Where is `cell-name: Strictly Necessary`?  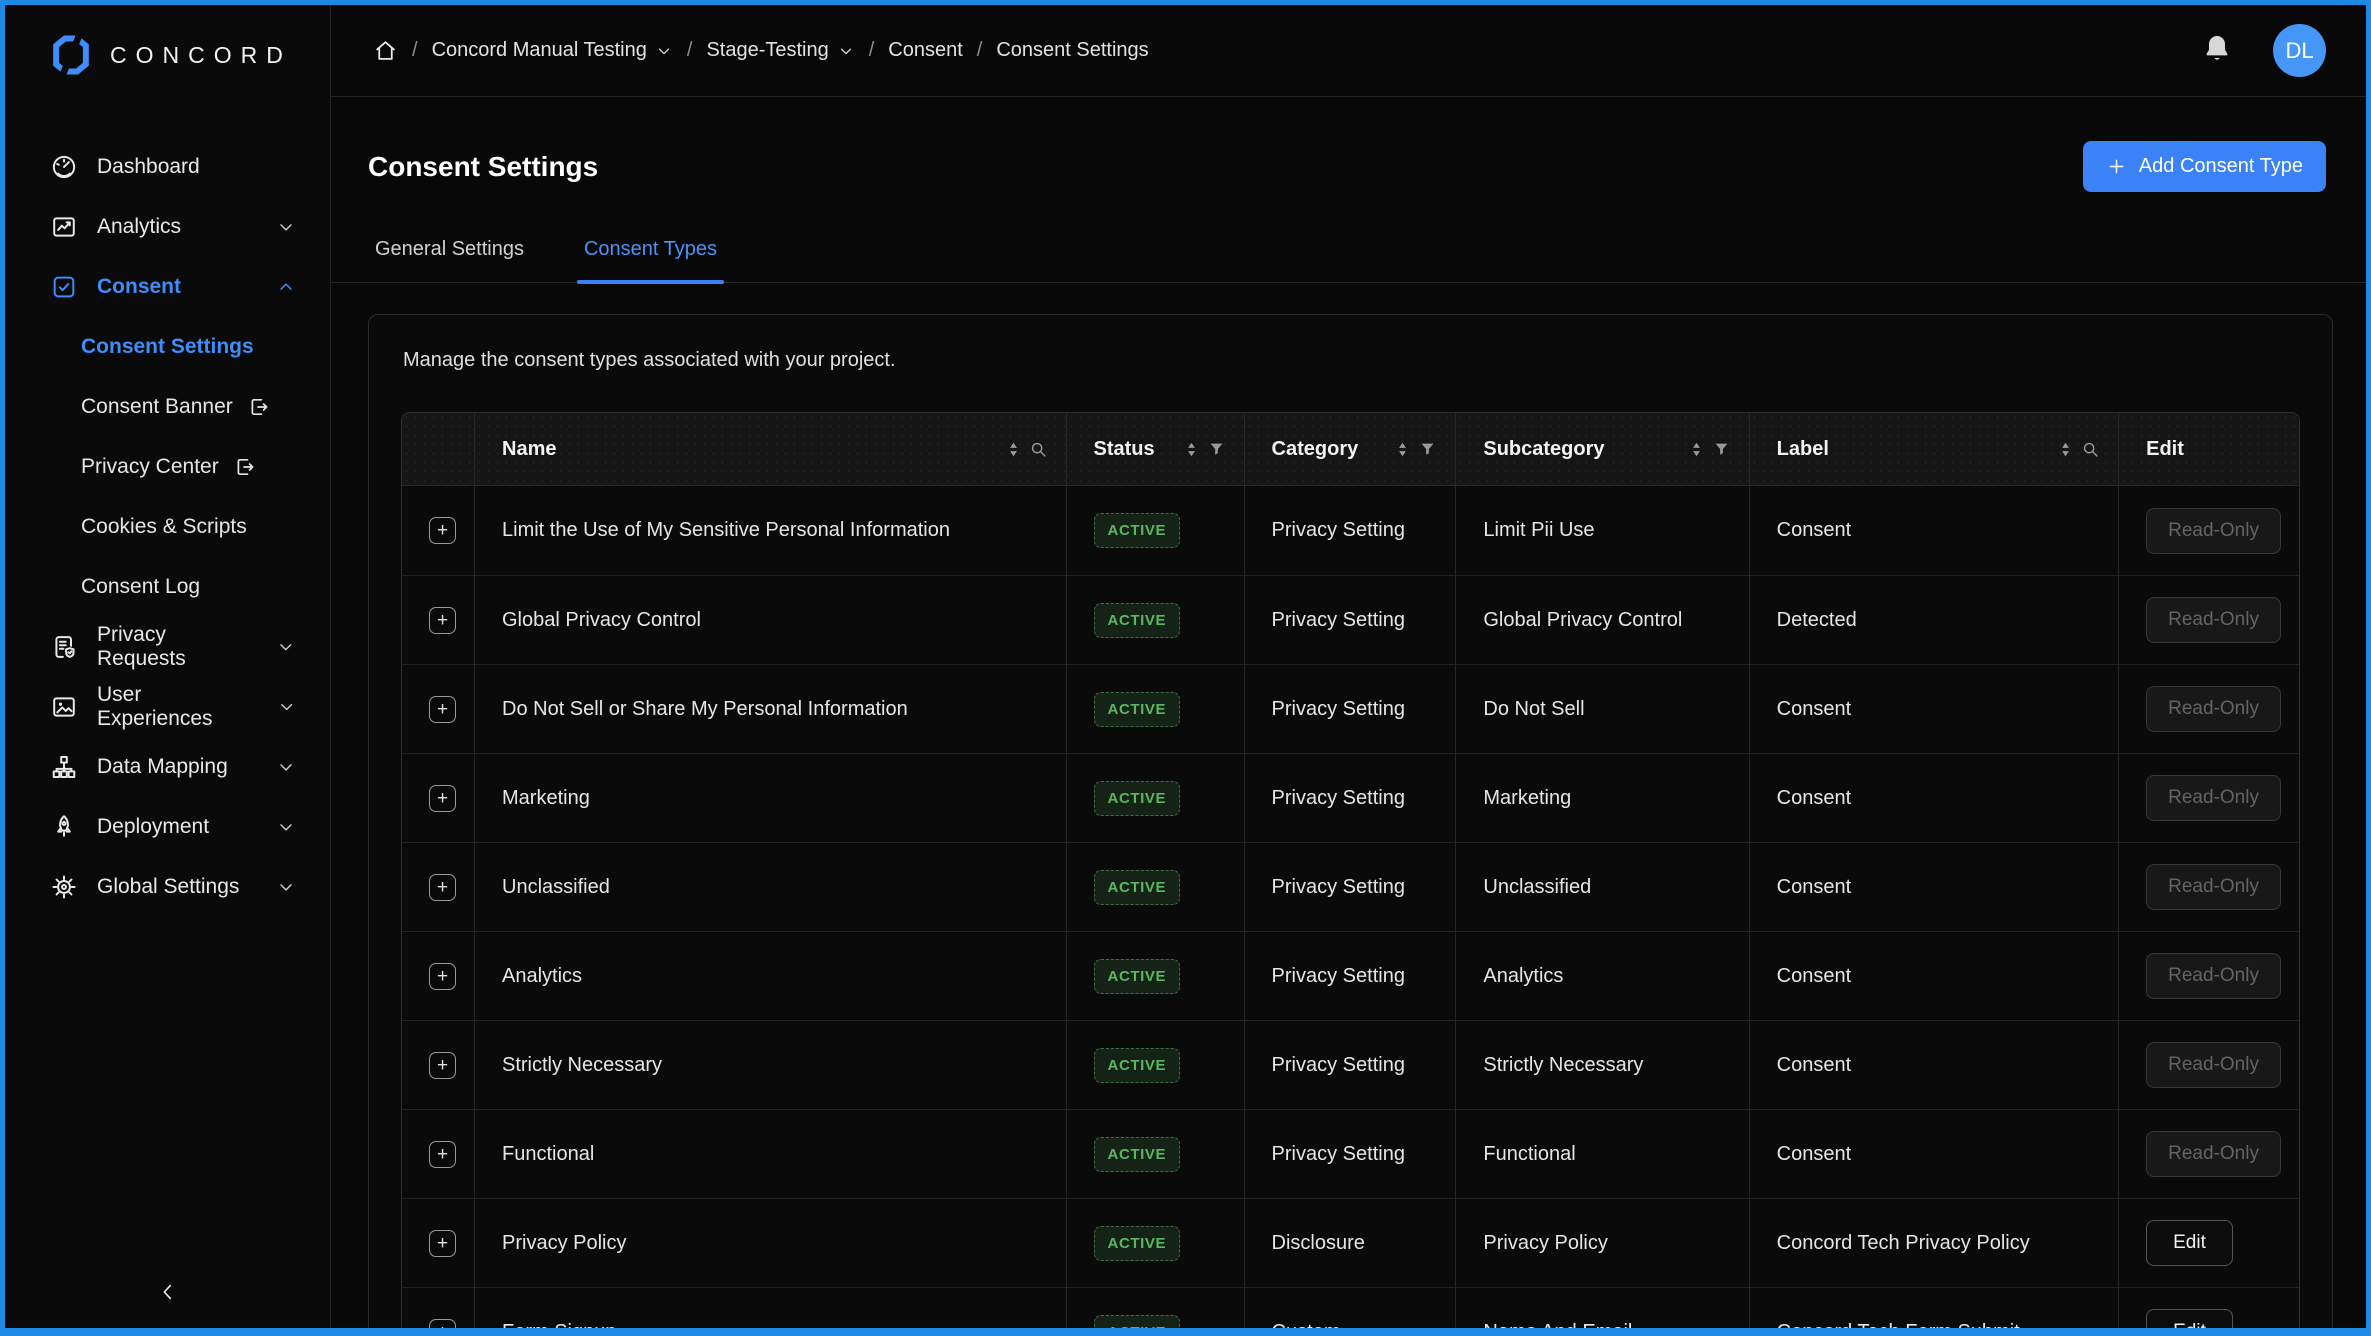
cell-name: Strictly Necessary is located at coordinates (771, 1064).